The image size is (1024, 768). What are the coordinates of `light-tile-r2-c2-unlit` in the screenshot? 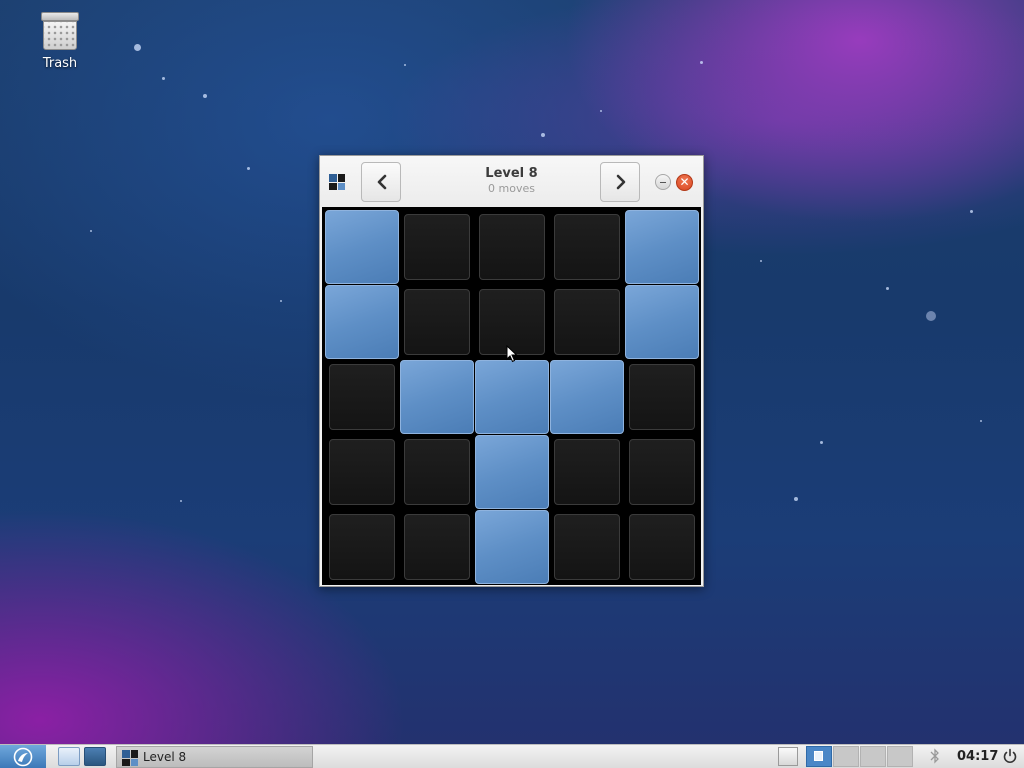 It's located at (437, 322).